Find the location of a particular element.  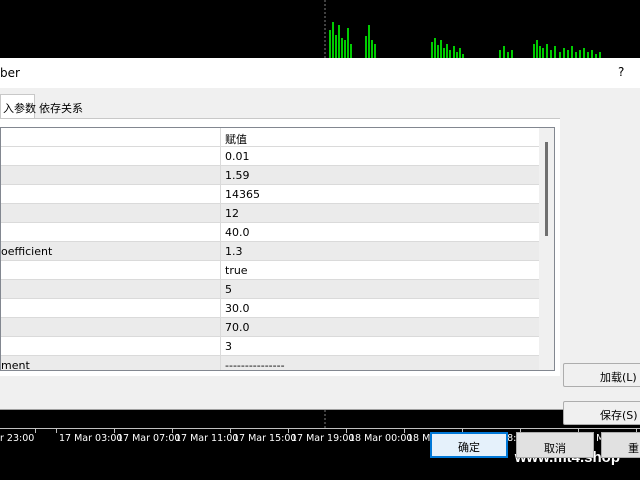

table-row: 12 is located at coordinates (270, 213).